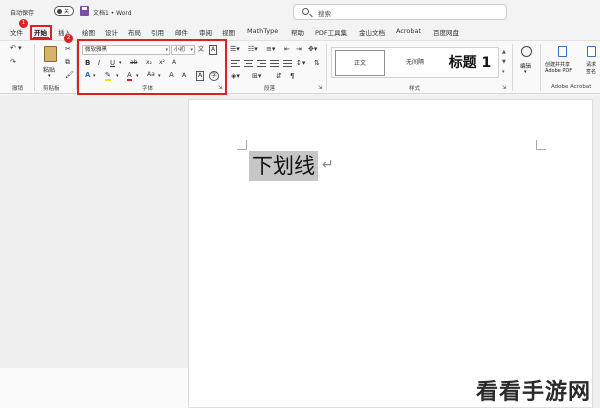 The image size is (600, 408). I want to click on style-normal: 正文, so click(360, 63).